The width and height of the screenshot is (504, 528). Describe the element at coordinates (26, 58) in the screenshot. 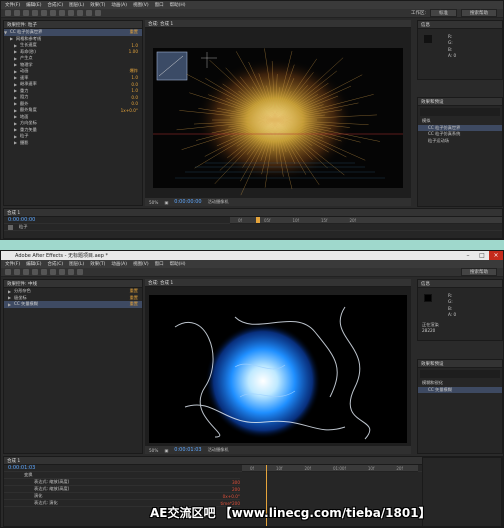

I see `property-name: 产生点` at that location.